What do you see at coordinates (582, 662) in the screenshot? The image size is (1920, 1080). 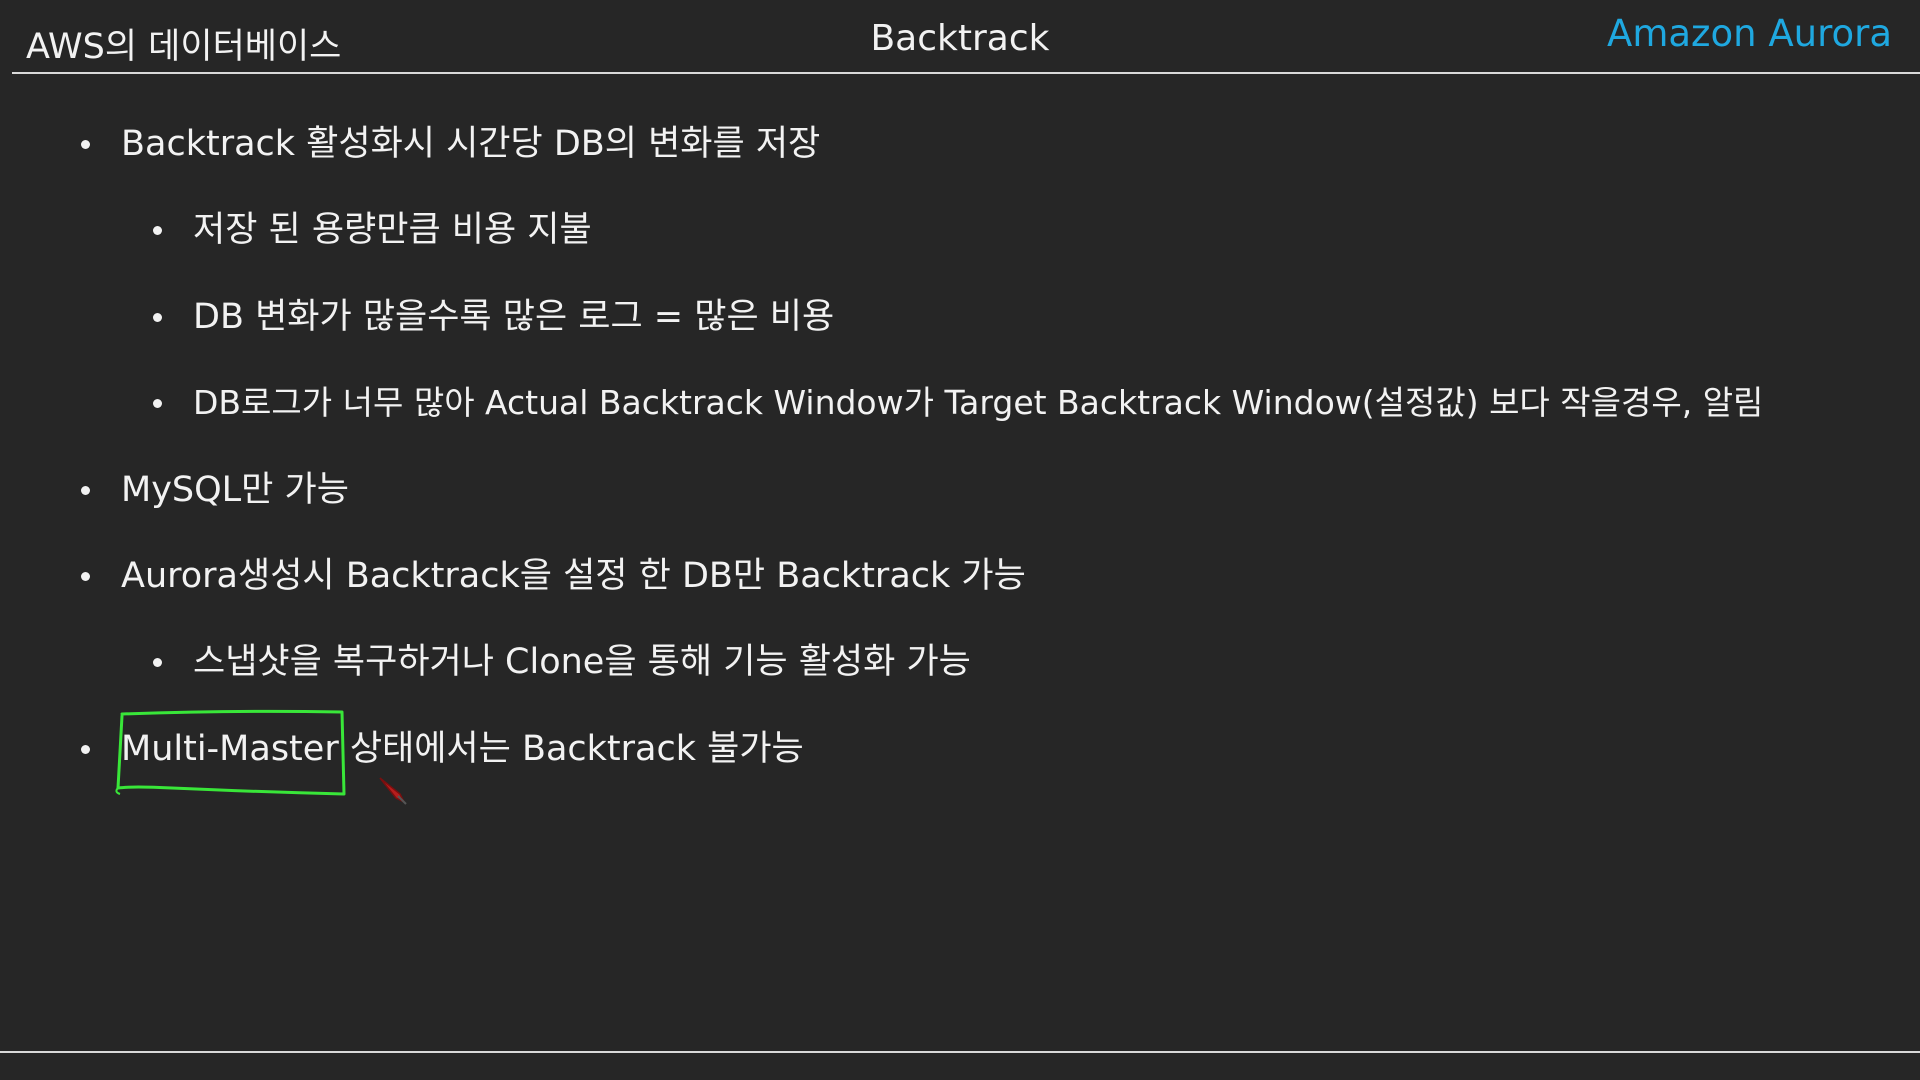 I see `bullet-text: 스냅샷을 복구하거나 Clone을 통해 기능 활성화 가능` at bounding box center [582, 662].